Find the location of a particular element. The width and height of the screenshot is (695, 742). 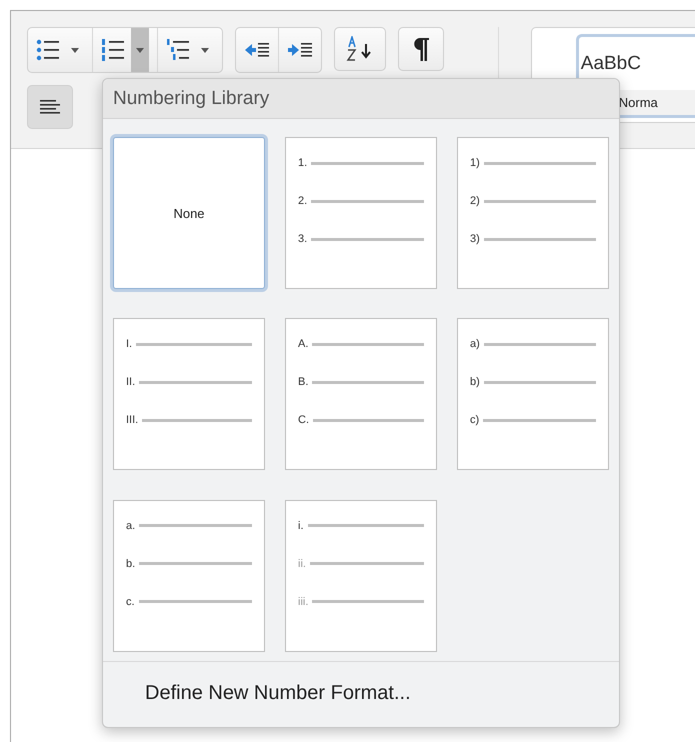

list-marker: c) is located at coordinates (475, 420).